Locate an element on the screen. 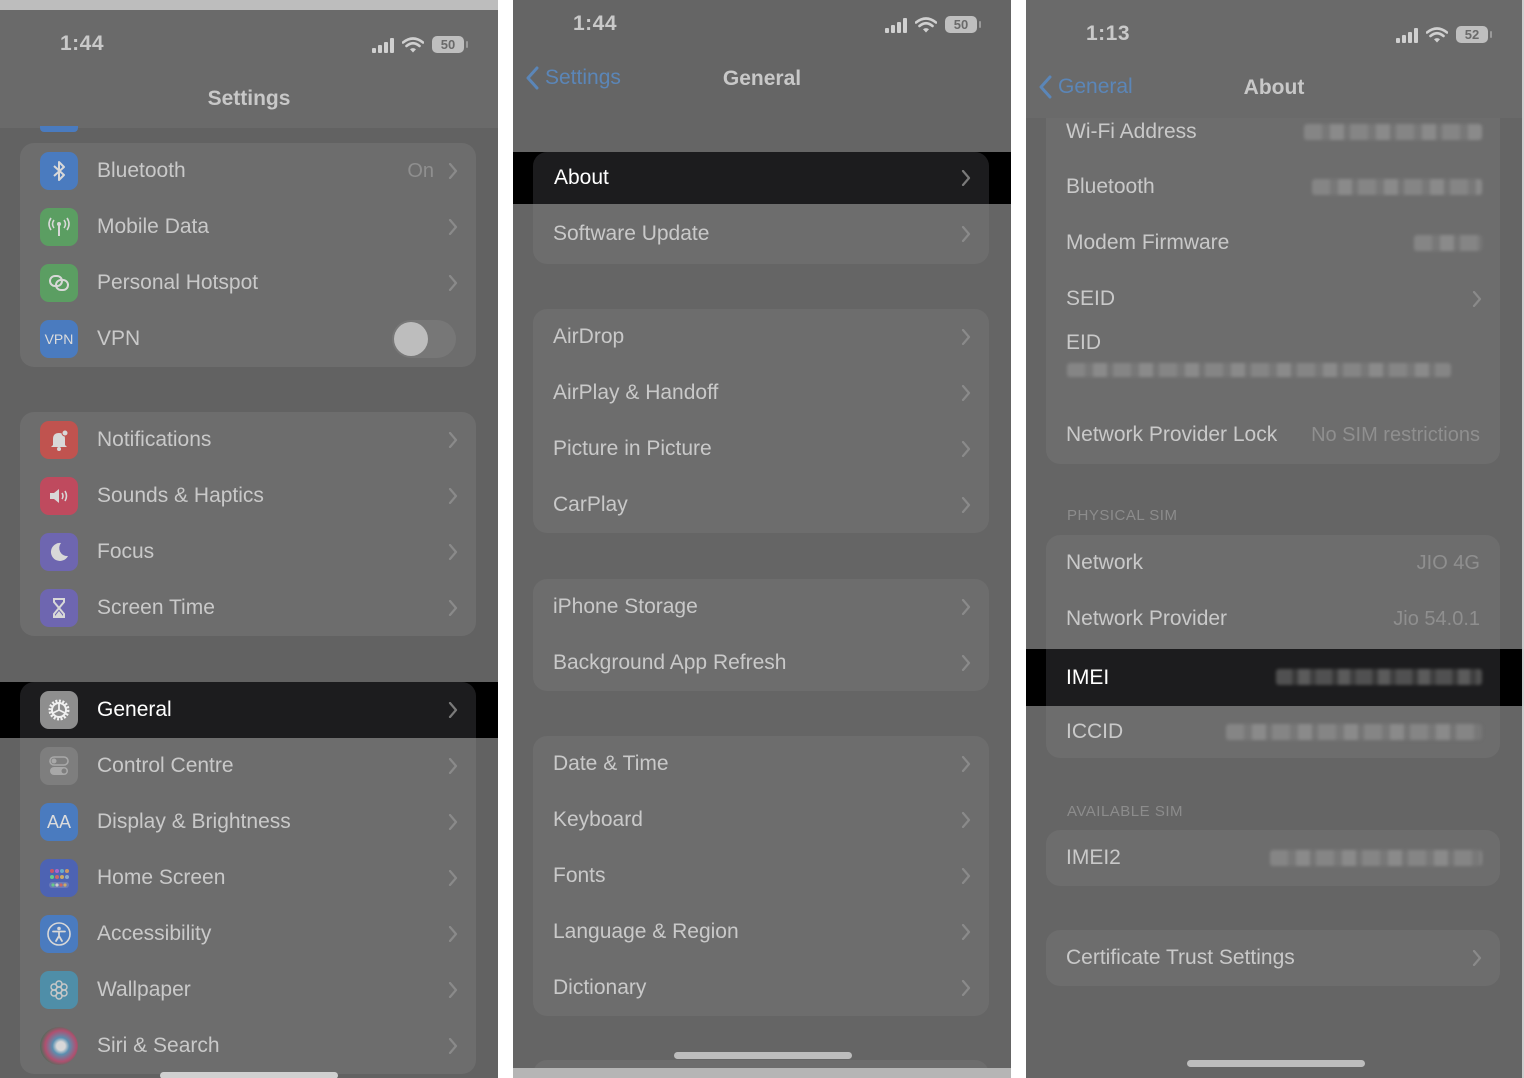 The image size is (1524, 1078). row-label: CarPlay is located at coordinates (590, 504).